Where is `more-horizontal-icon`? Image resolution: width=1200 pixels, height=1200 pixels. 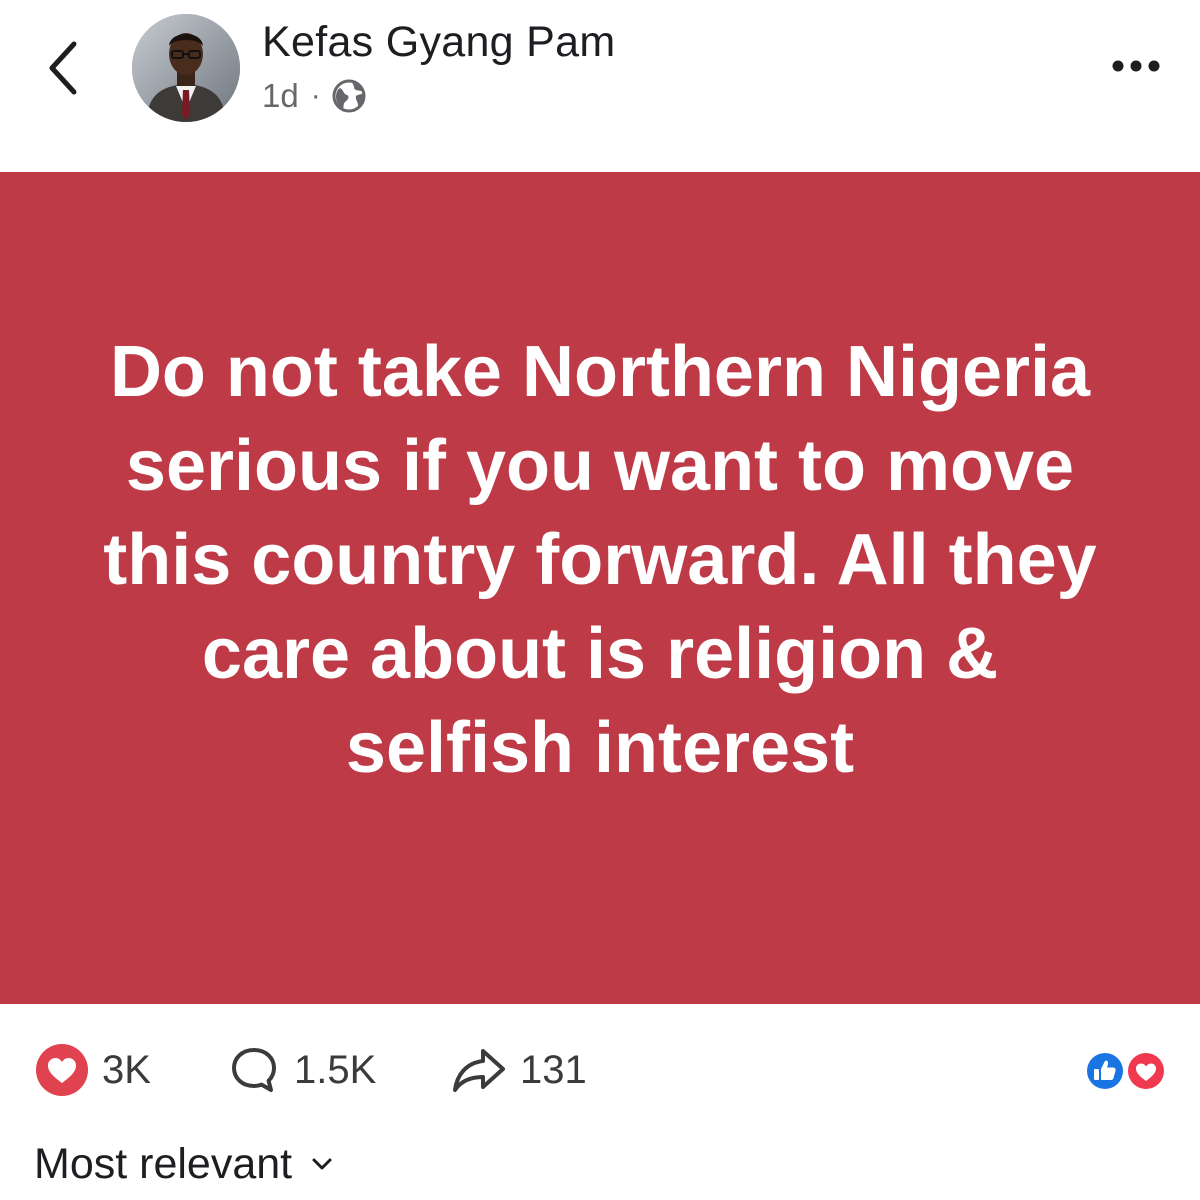 more-horizontal-icon is located at coordinates (1136, 66).